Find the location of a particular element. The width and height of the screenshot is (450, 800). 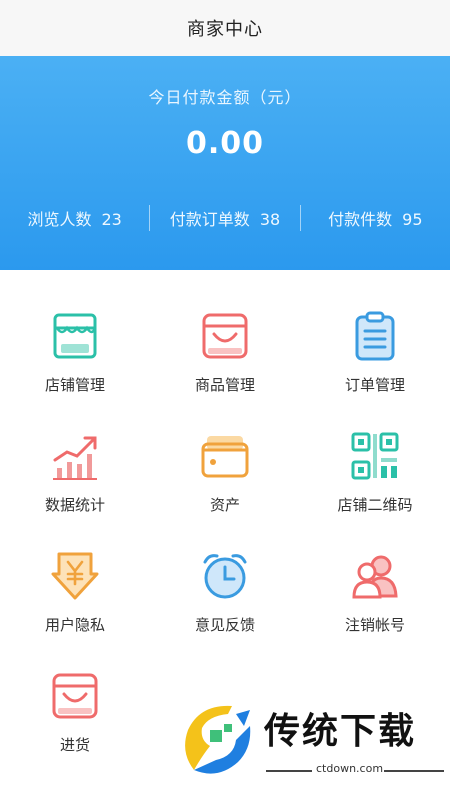

stats-row: 浏览人数 23 付款订单数 38 付款件数 95 is located at coordinates (225, 218).